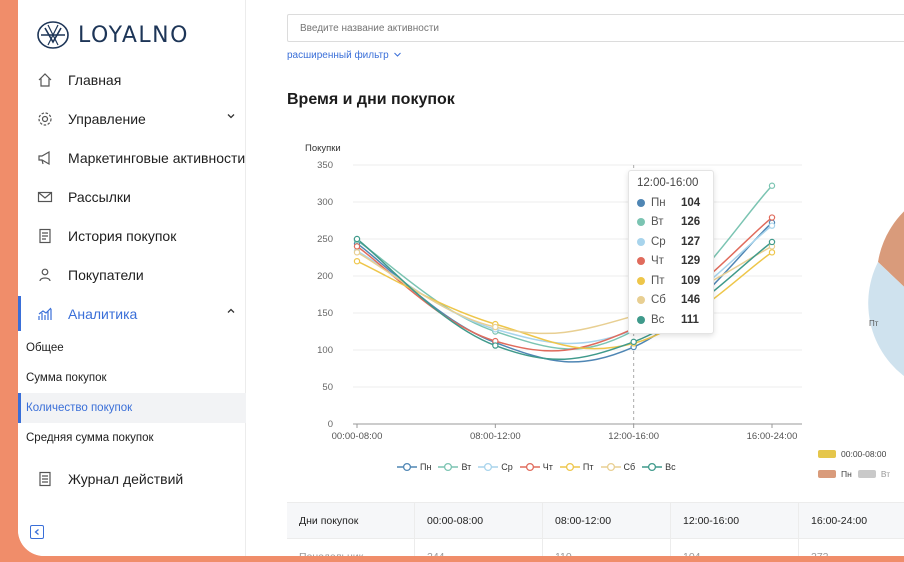  Describe the element at coordinates (671, 203) in the screenshot. I see `tooltip-row: Пн 104` at that location.